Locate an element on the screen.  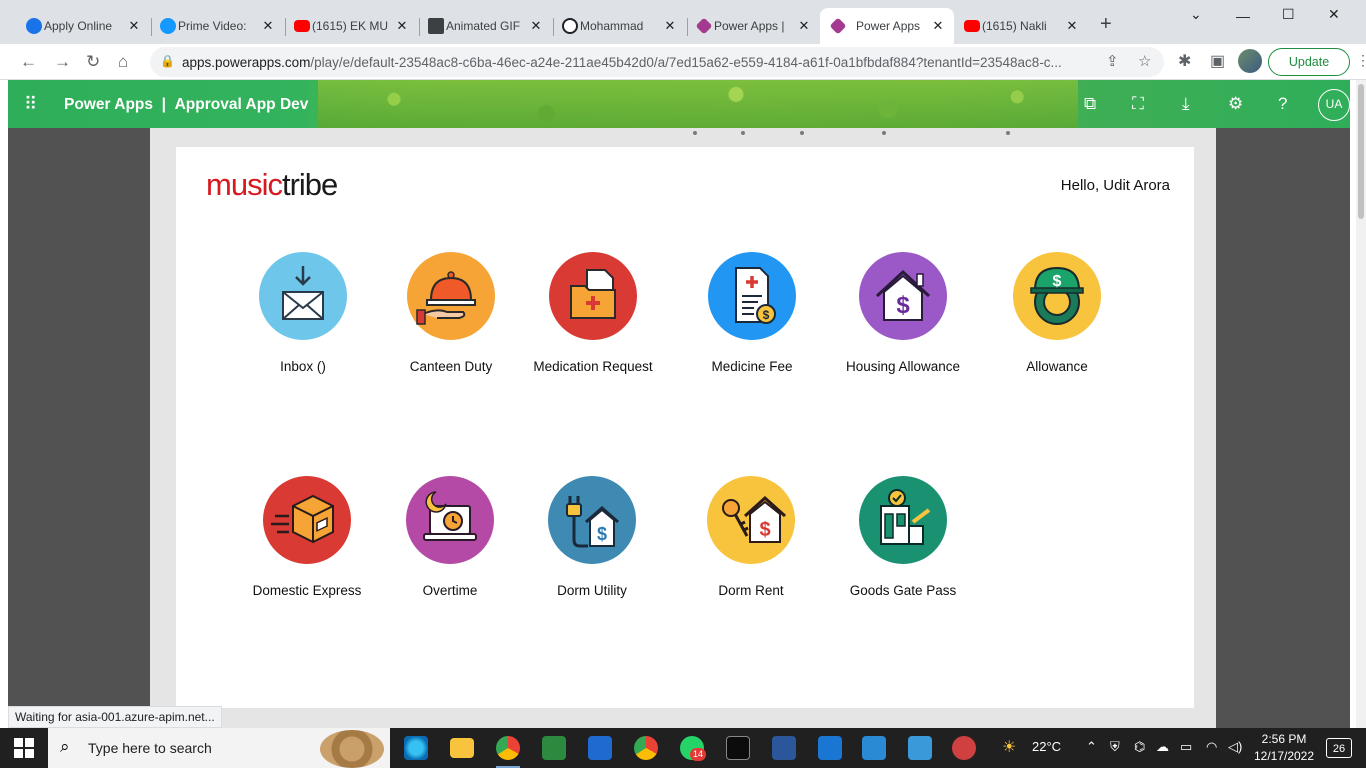
volume-icon: ◁) is located at coordinates (1235, 747).